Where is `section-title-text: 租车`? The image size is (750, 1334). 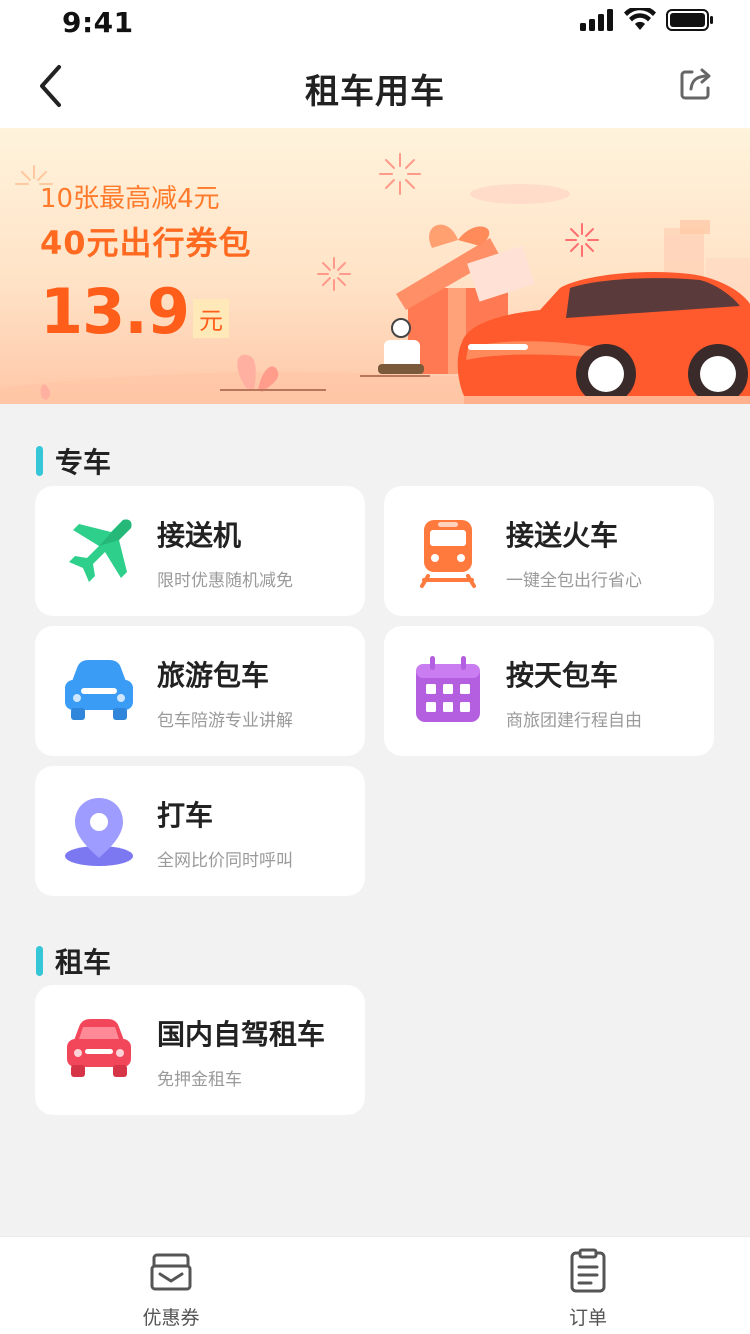 section-title-text: 租车 is located at coordinates (83, 962).